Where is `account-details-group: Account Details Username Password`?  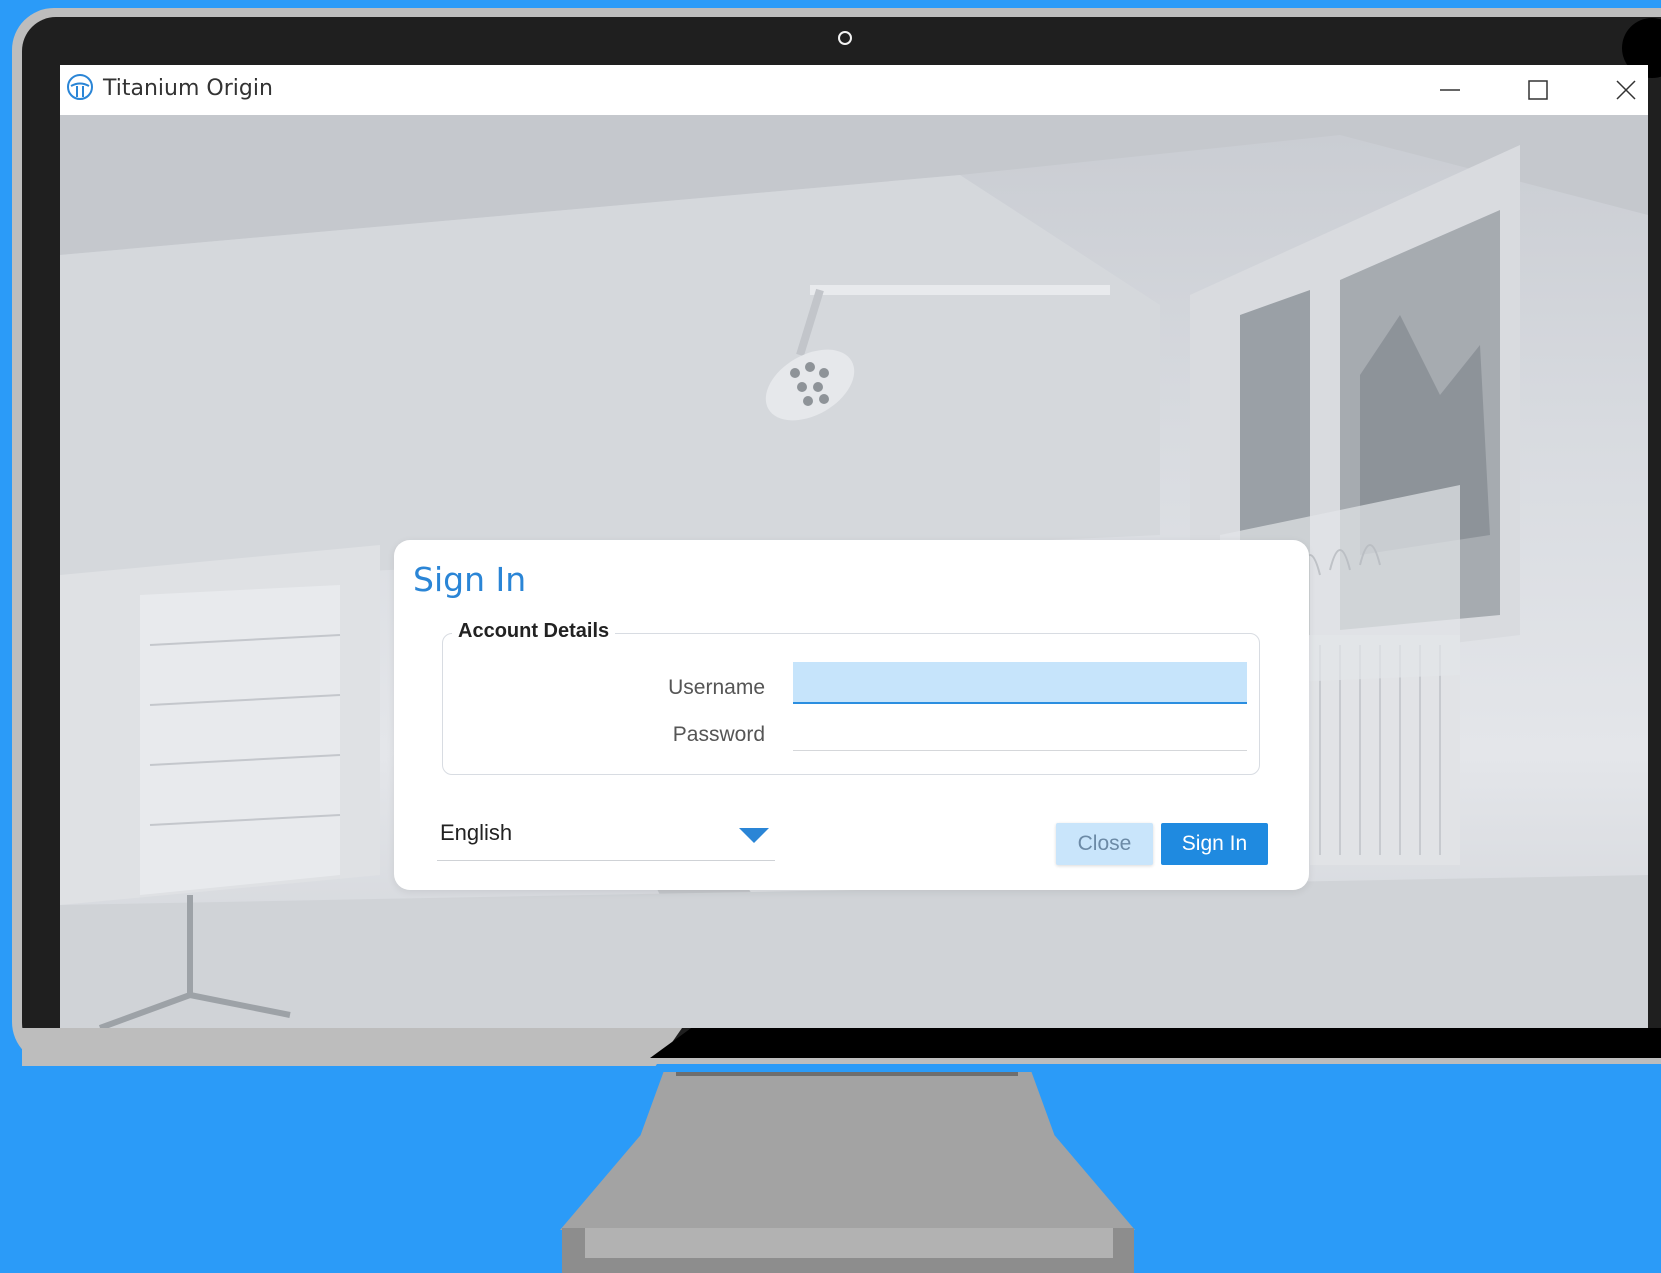
account-details-group: Account Details Username Password is located at coordinates (851, 697).